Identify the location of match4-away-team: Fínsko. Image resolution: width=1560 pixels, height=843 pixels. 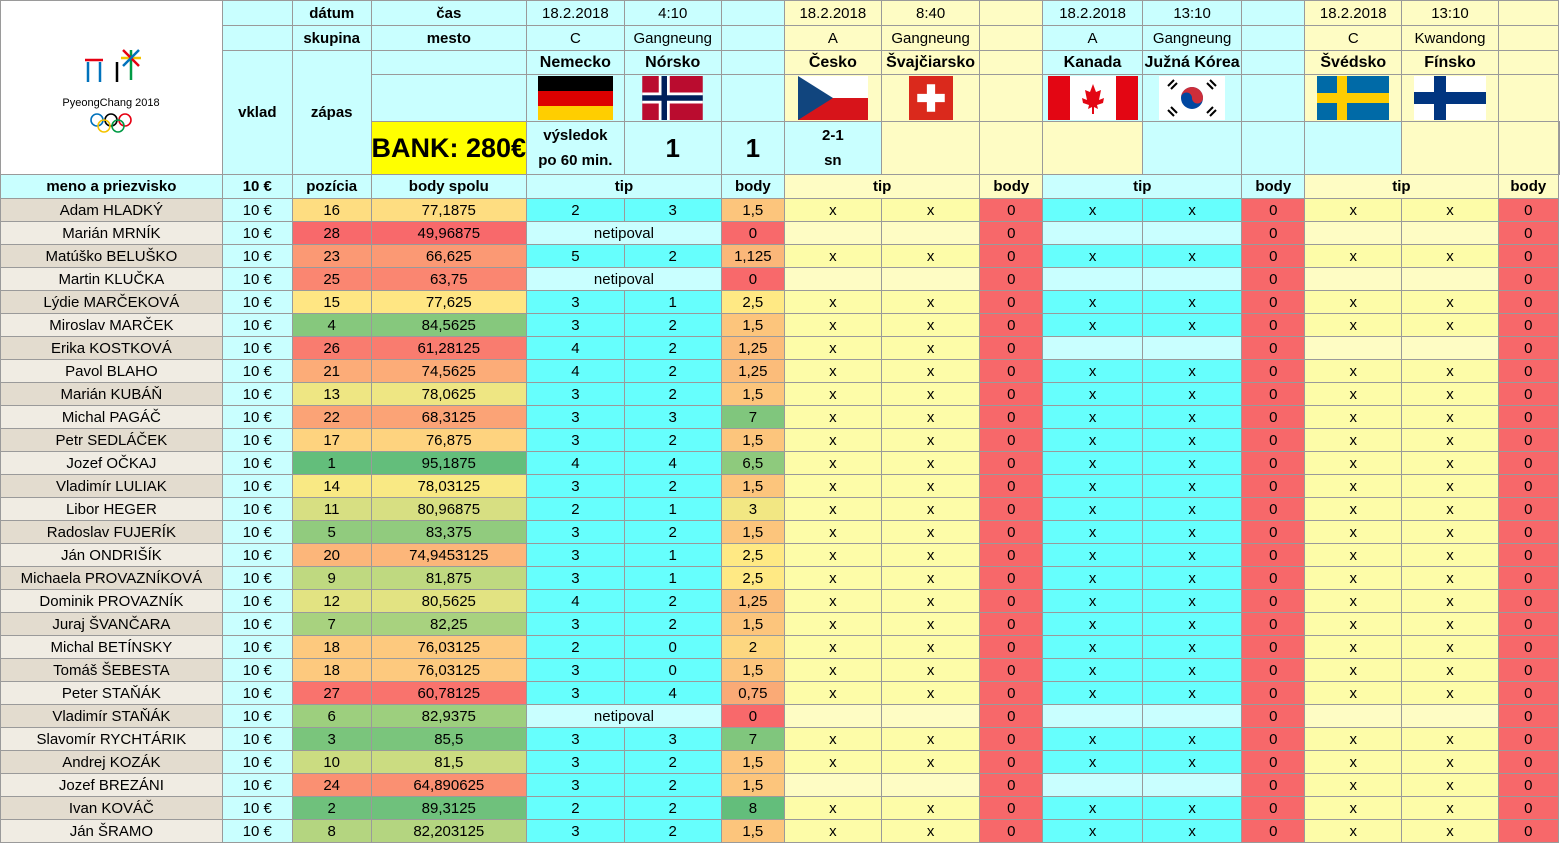
(1450, 62).